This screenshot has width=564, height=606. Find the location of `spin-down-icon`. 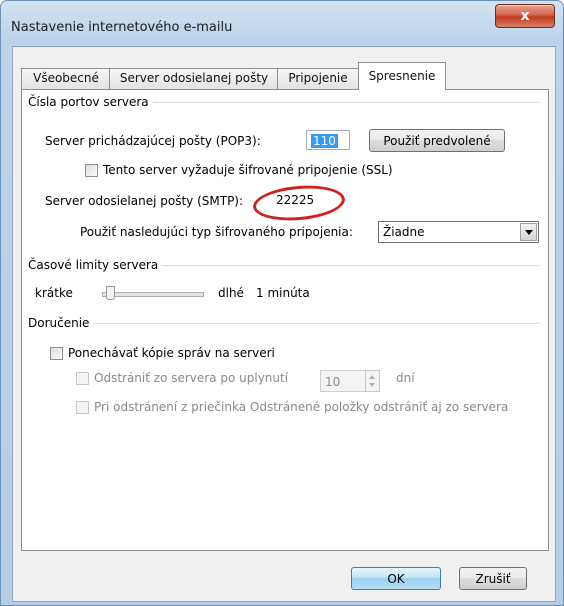

spin-down-icon is located at coordinates (372, 385).